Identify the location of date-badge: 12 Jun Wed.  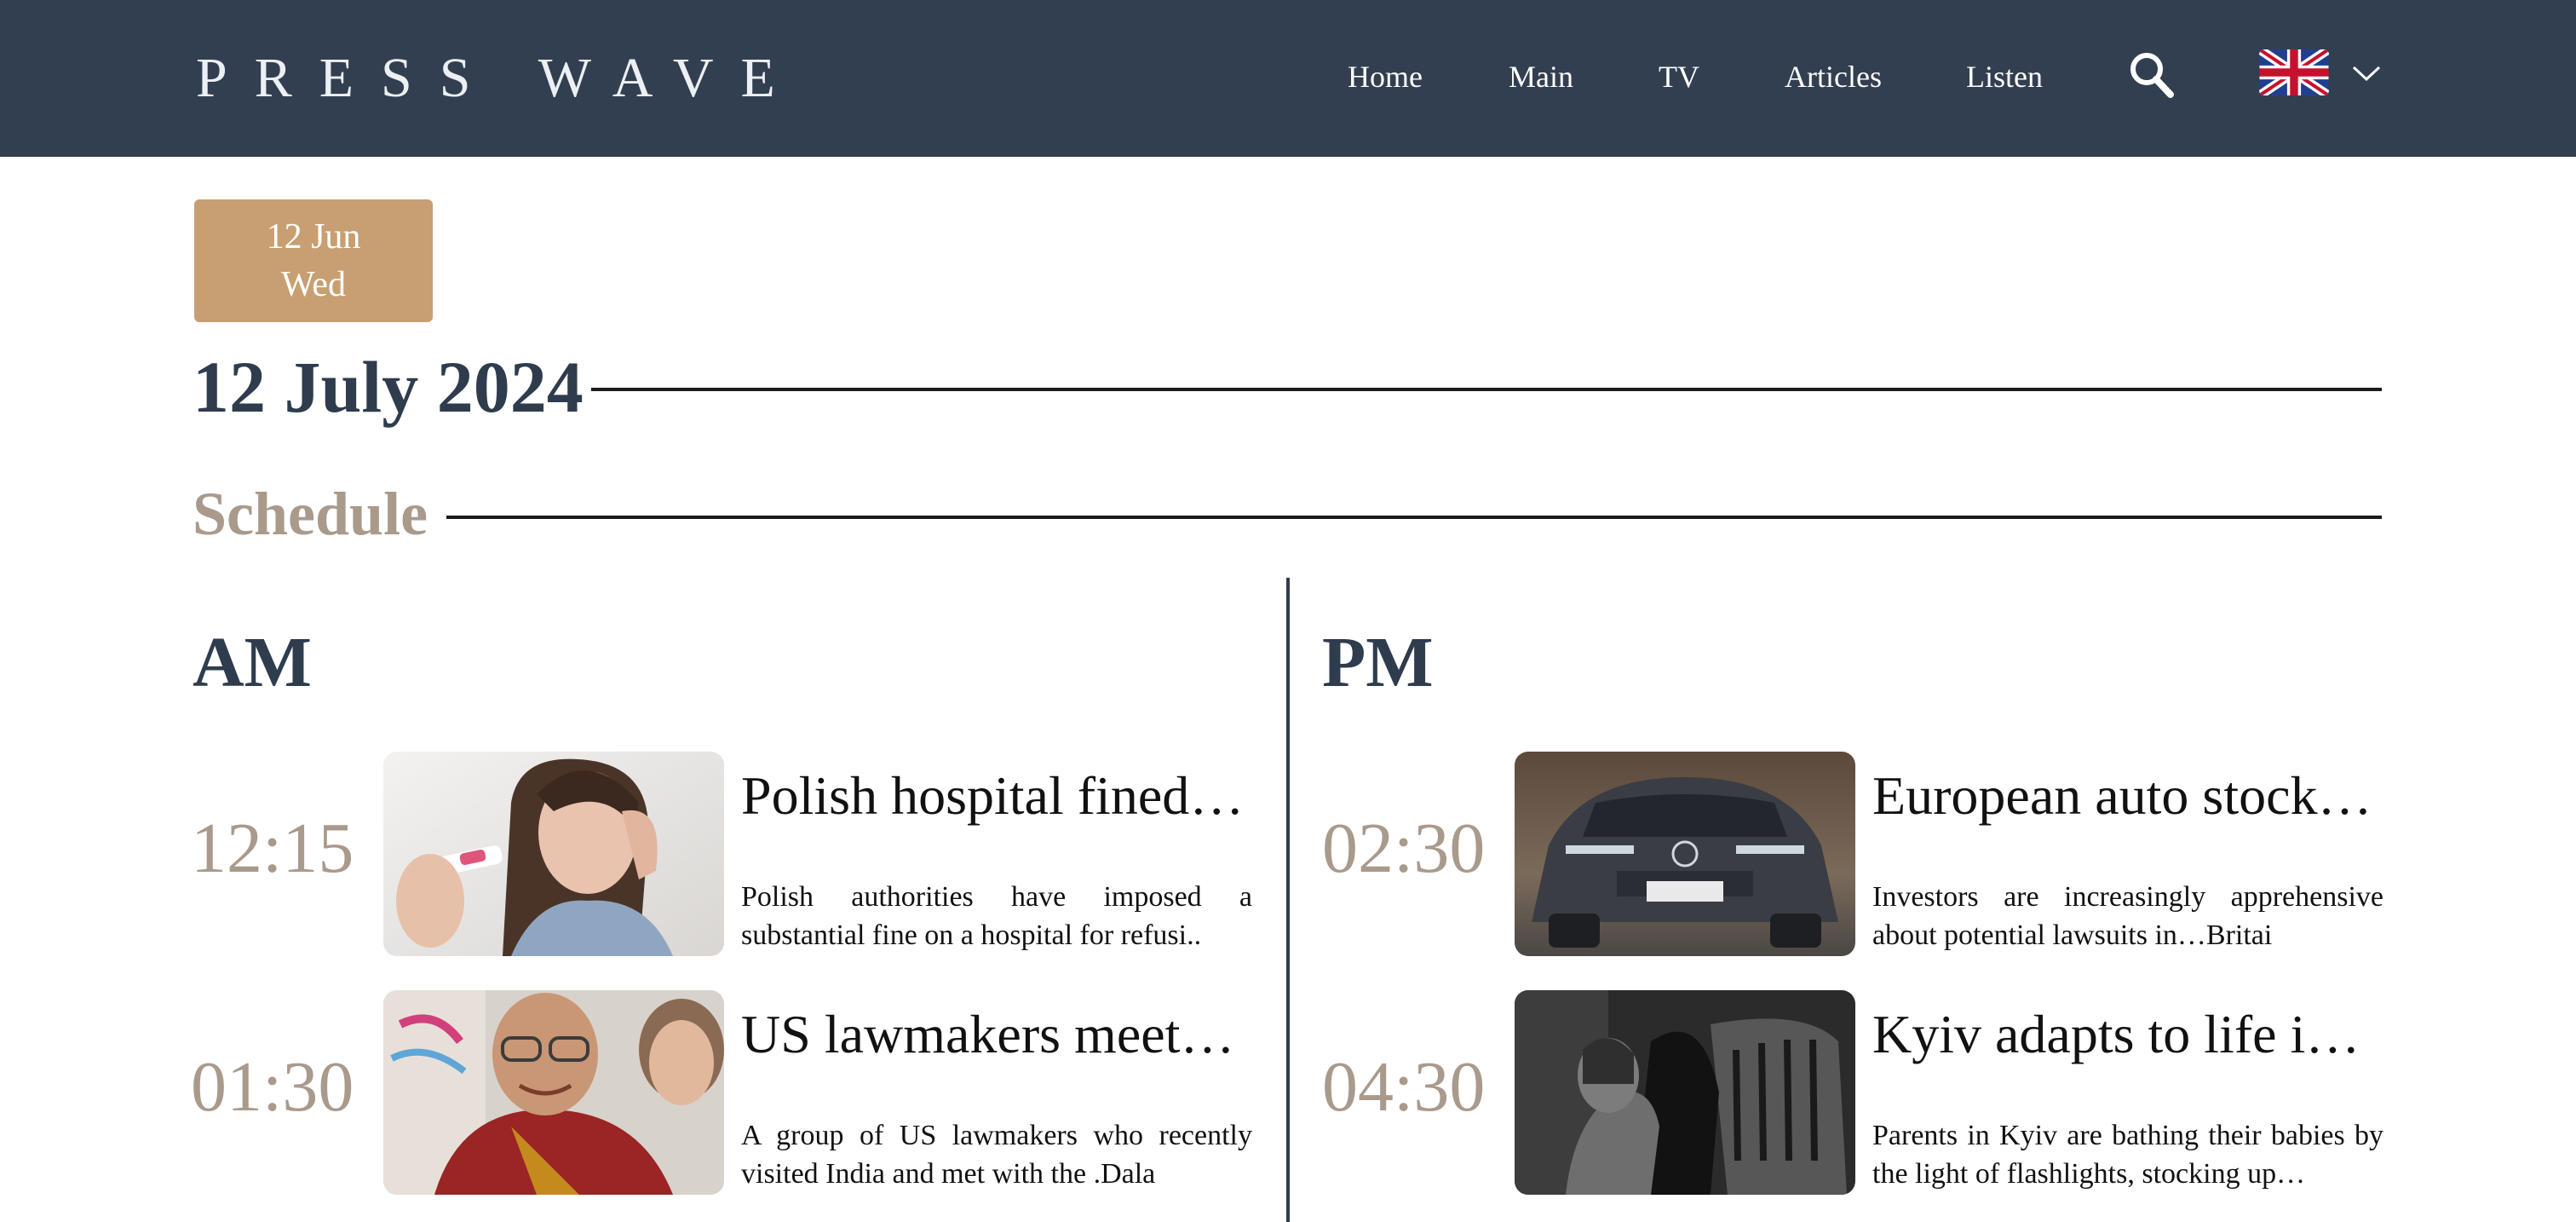
(313, 260).